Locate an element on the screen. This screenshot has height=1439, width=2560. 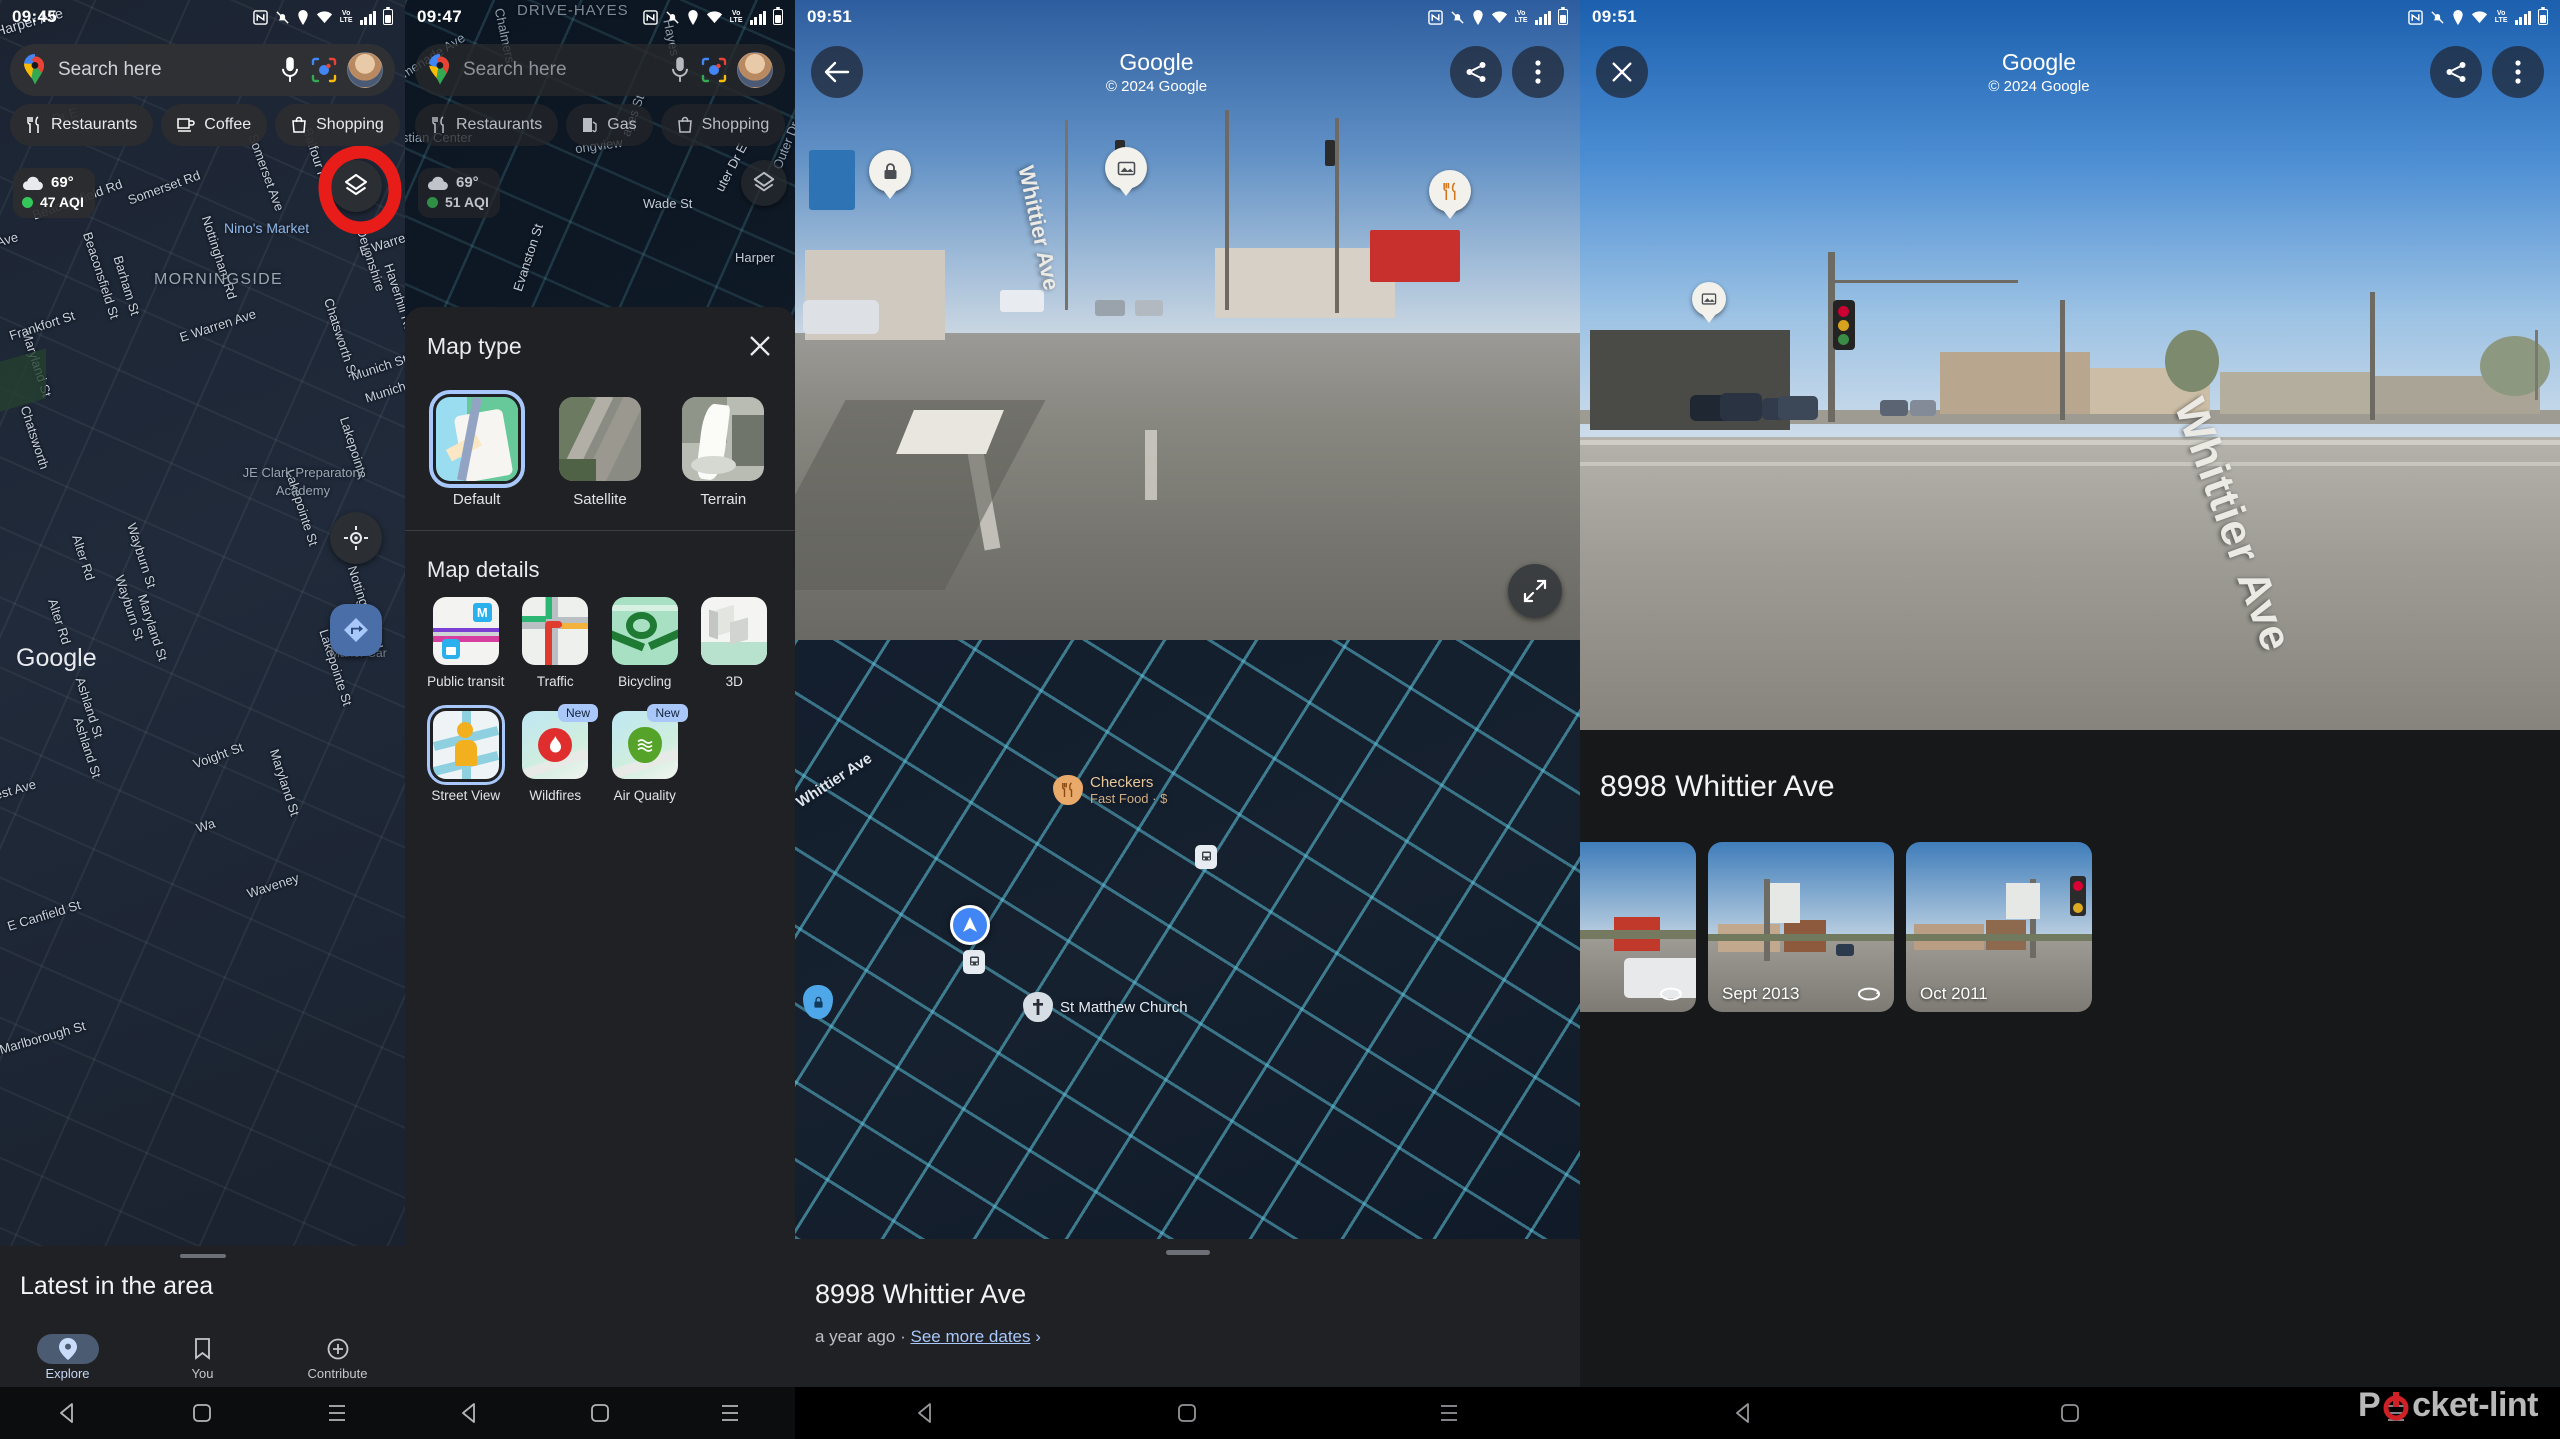
chip-coffee: Coffee is located at coordinates (214, 125).